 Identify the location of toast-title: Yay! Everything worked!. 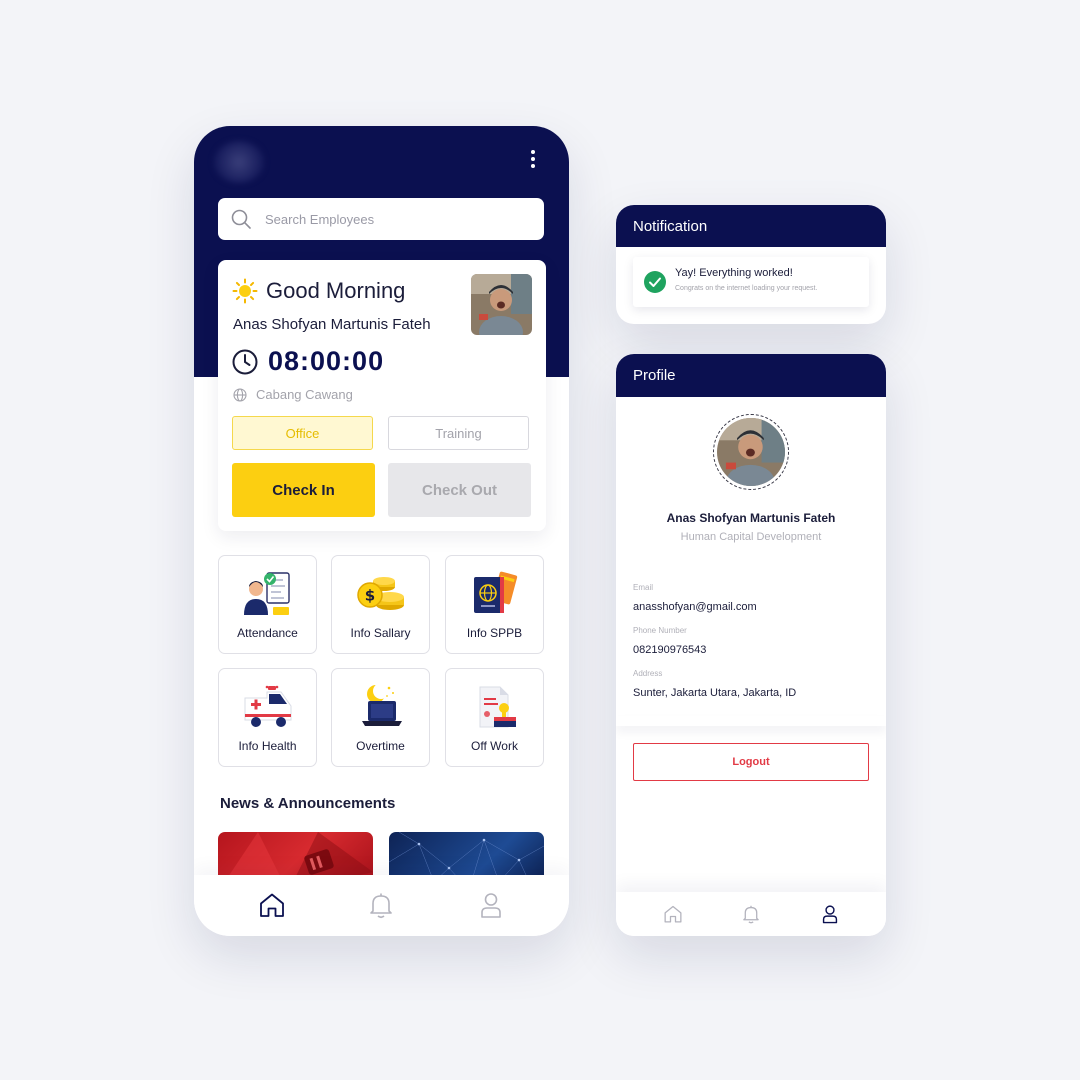
(734, 273).